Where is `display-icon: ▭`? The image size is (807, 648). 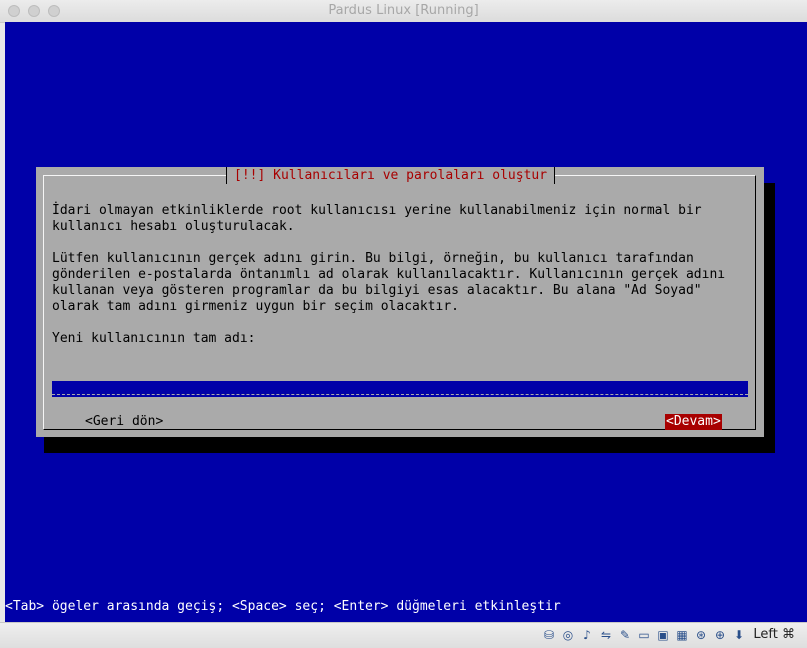 display-icon: ▭ is located at coordinates (644, 635).